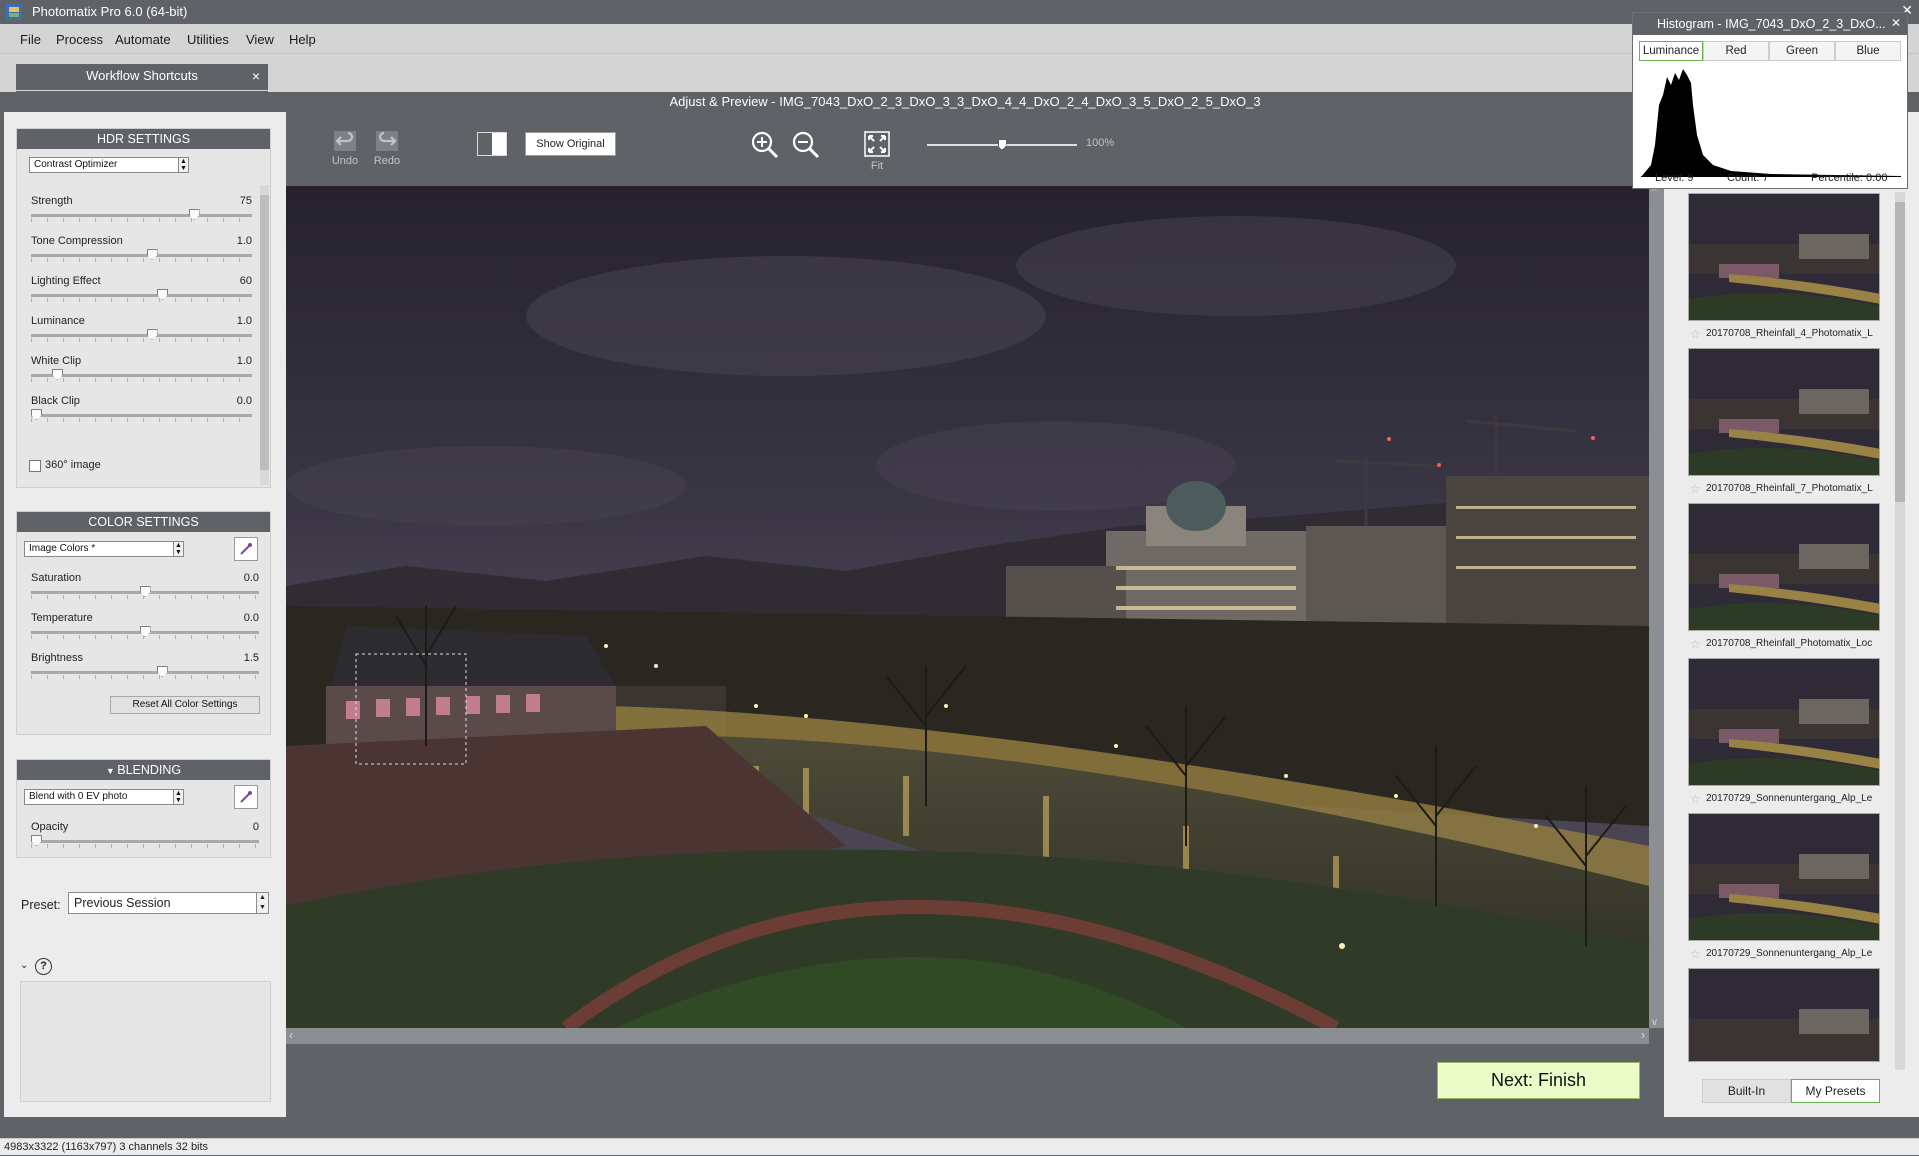 Image resolution: width=1919 pixels, height=1156 pixels. I want to click on lighting-effect-slider: Lighting Effect 60, so click(143, 292).